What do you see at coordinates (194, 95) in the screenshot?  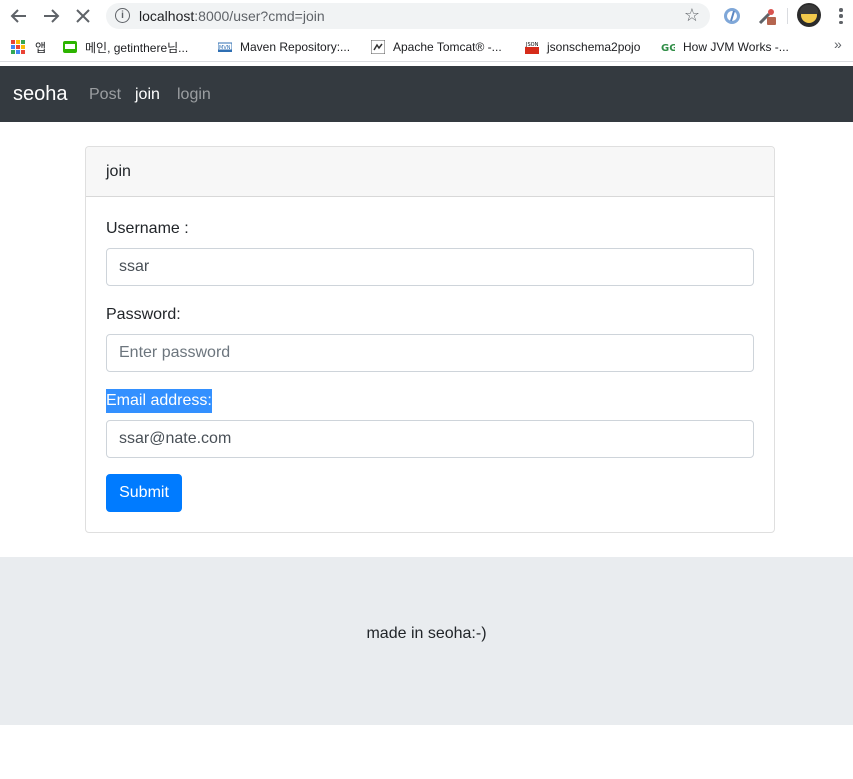 I see `nav-link-login: login` at bounding box center [194, 95].